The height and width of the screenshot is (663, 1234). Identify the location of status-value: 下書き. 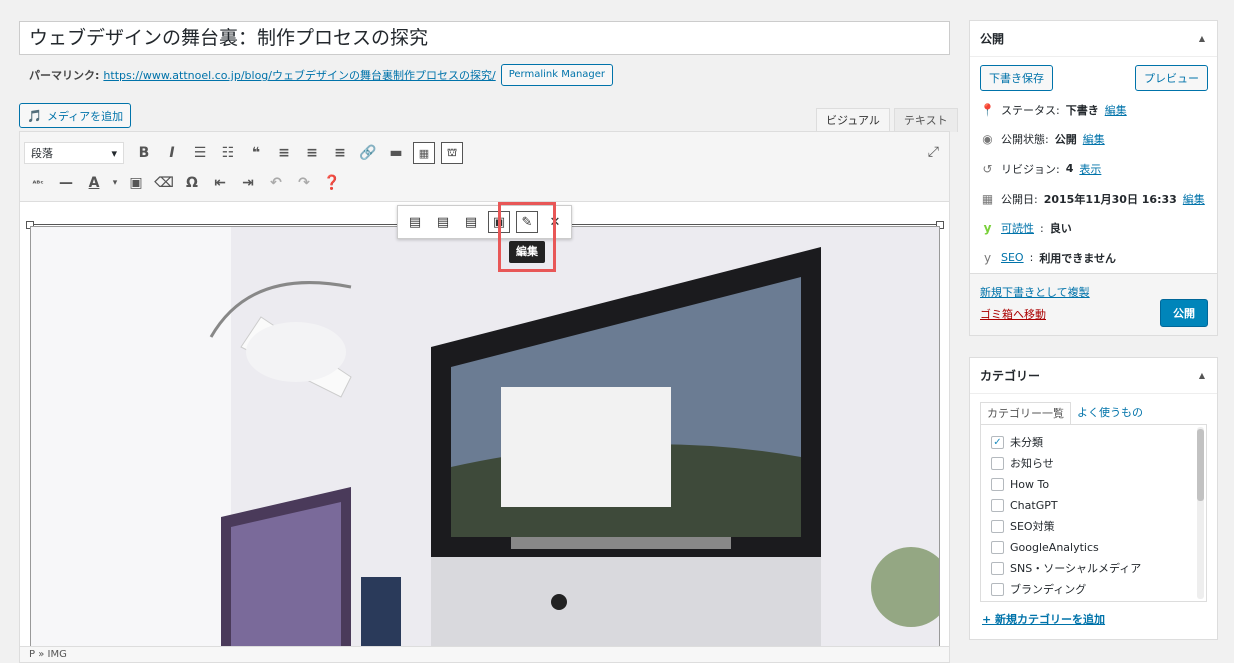
(1082, 110).